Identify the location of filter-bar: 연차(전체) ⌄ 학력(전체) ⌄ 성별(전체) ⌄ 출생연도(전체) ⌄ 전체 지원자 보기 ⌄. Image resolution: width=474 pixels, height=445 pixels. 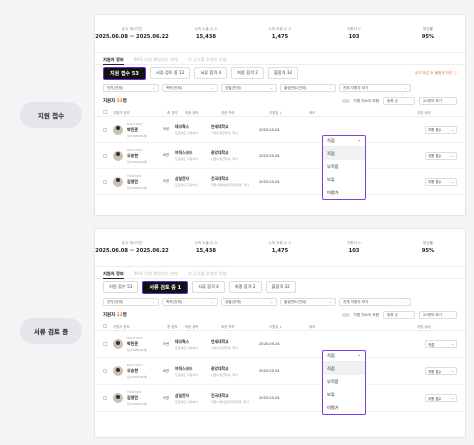
(280, 301).